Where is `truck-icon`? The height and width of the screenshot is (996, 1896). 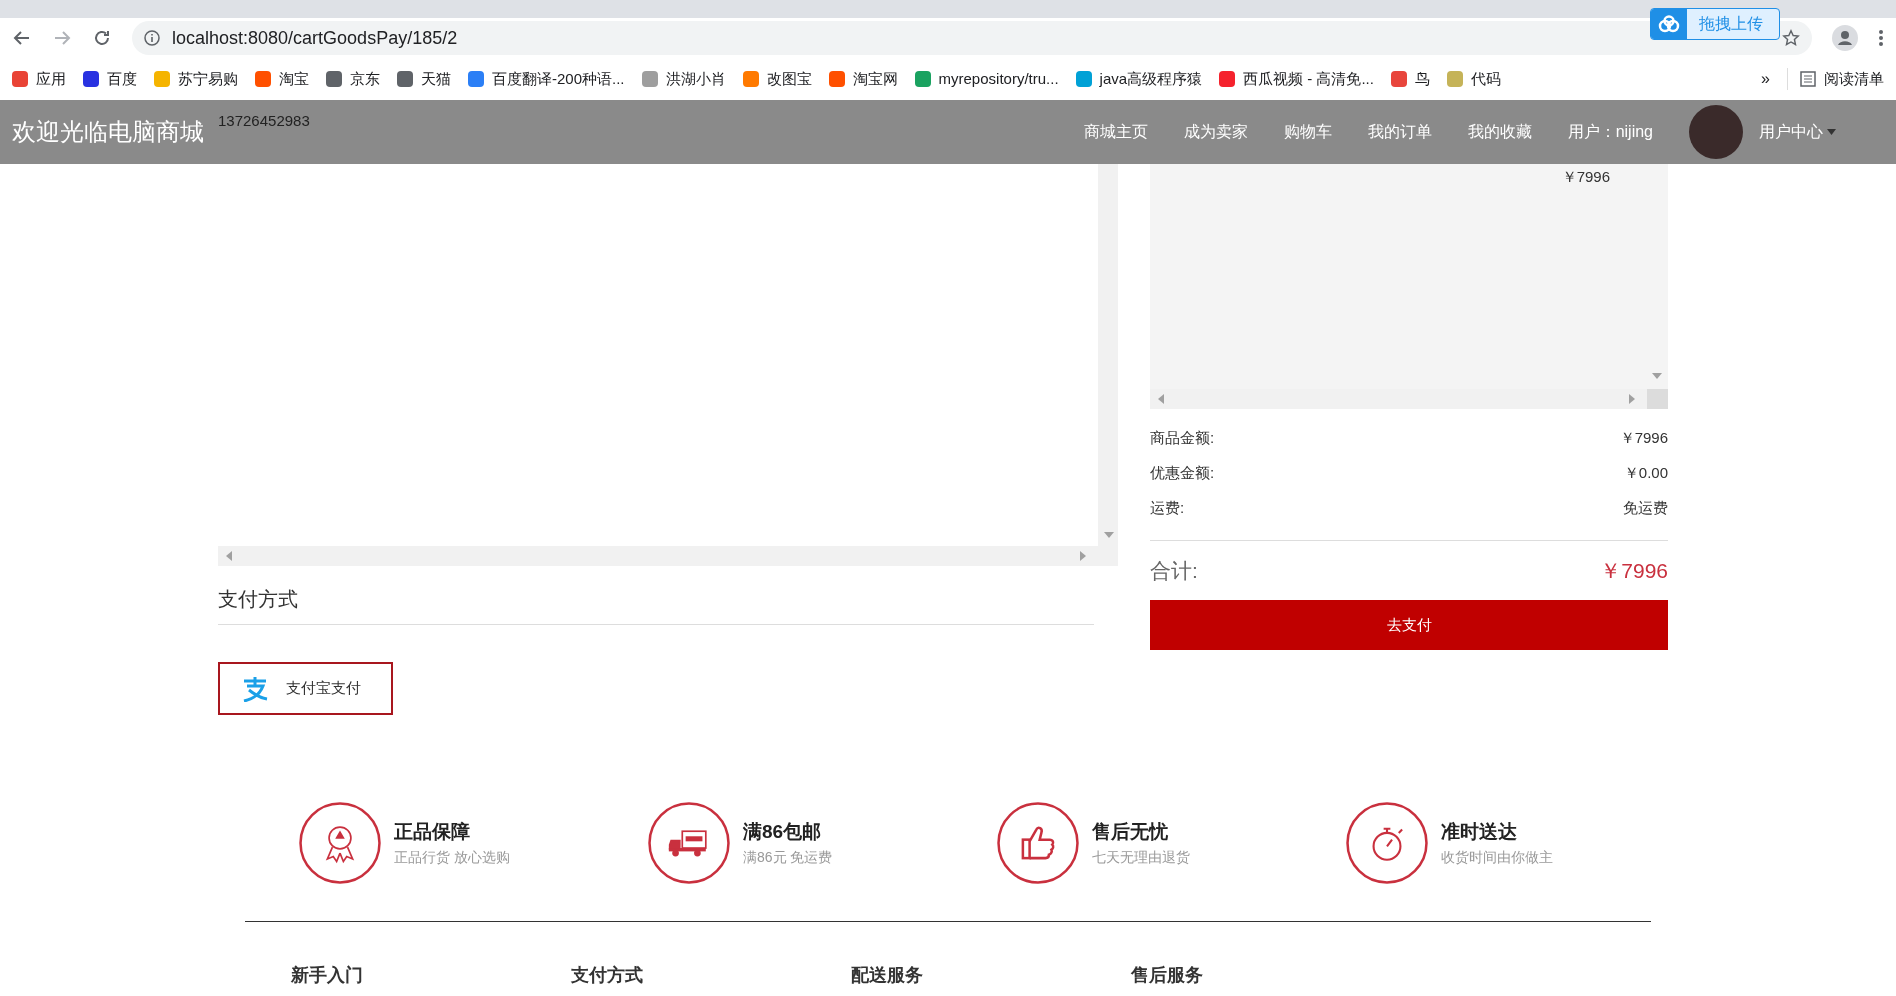 truck-icon is located at coordinates (689, 843).